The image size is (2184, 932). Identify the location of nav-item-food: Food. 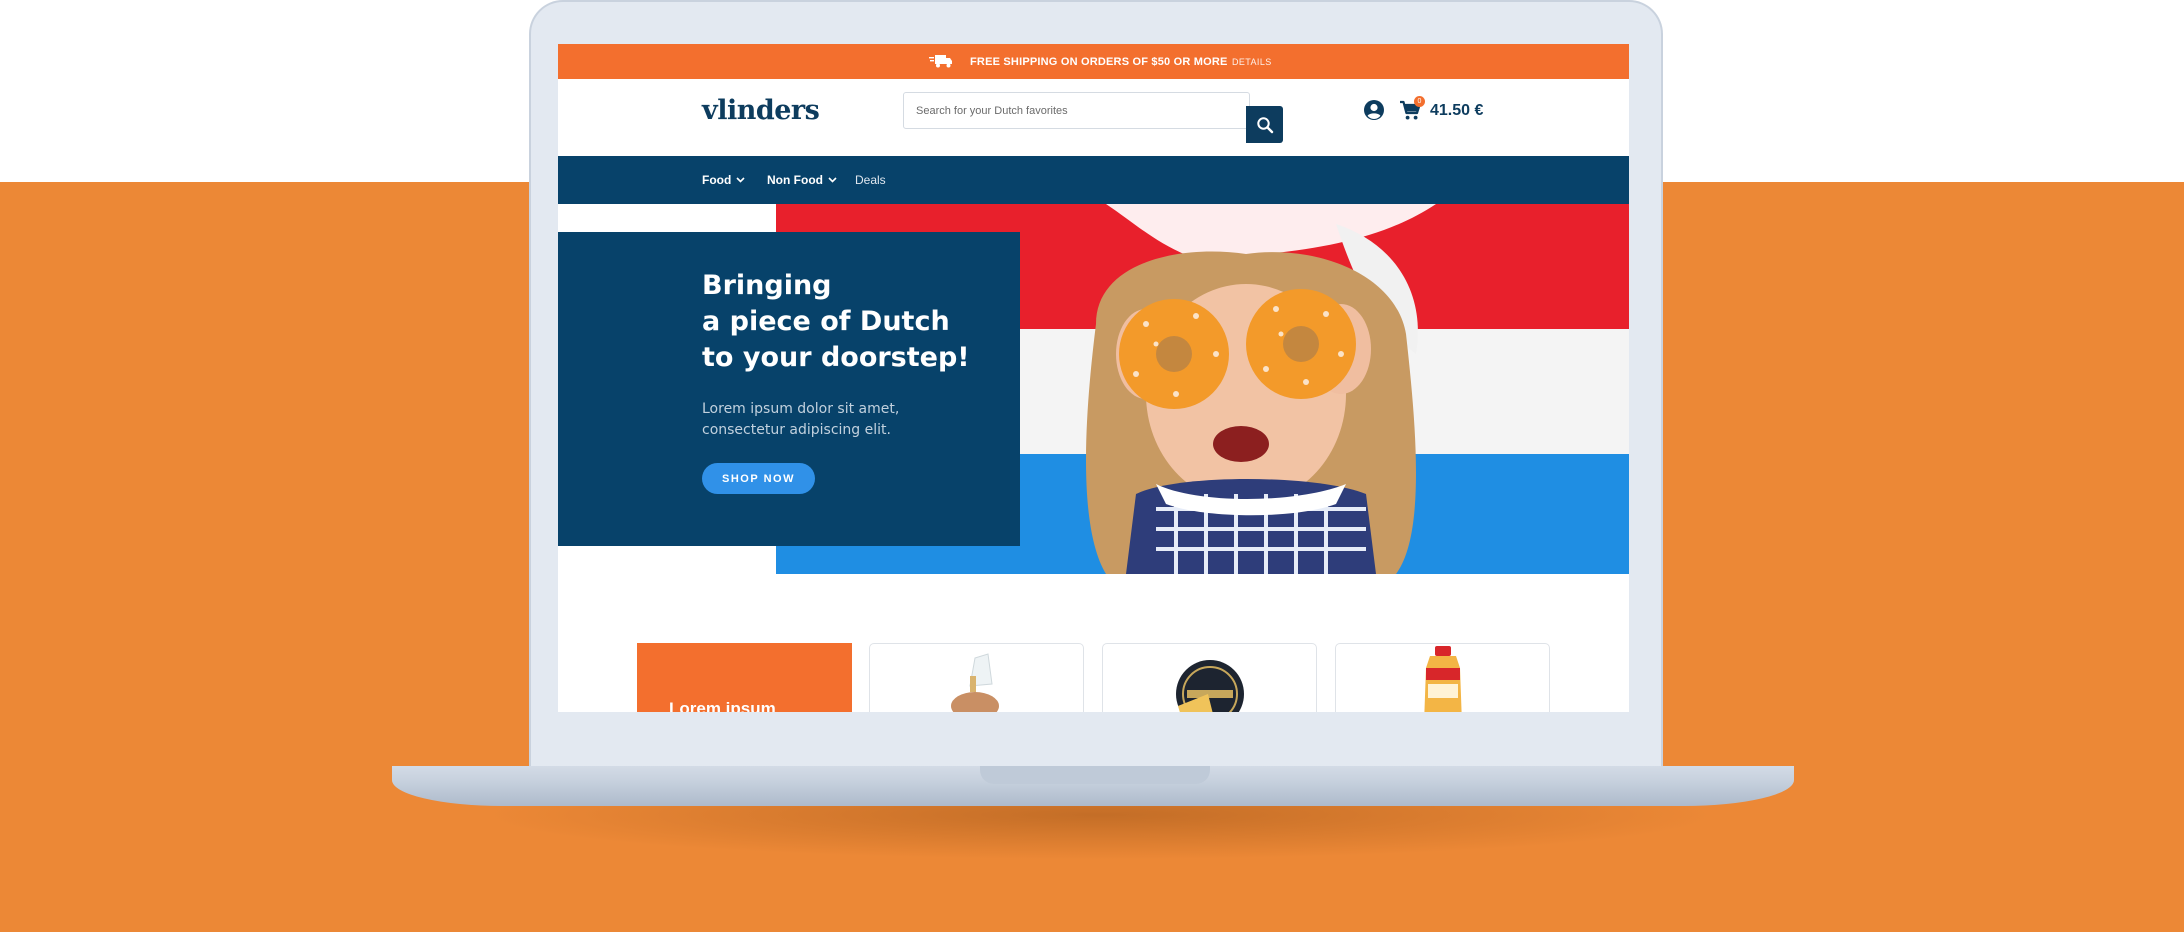
(723, 180).